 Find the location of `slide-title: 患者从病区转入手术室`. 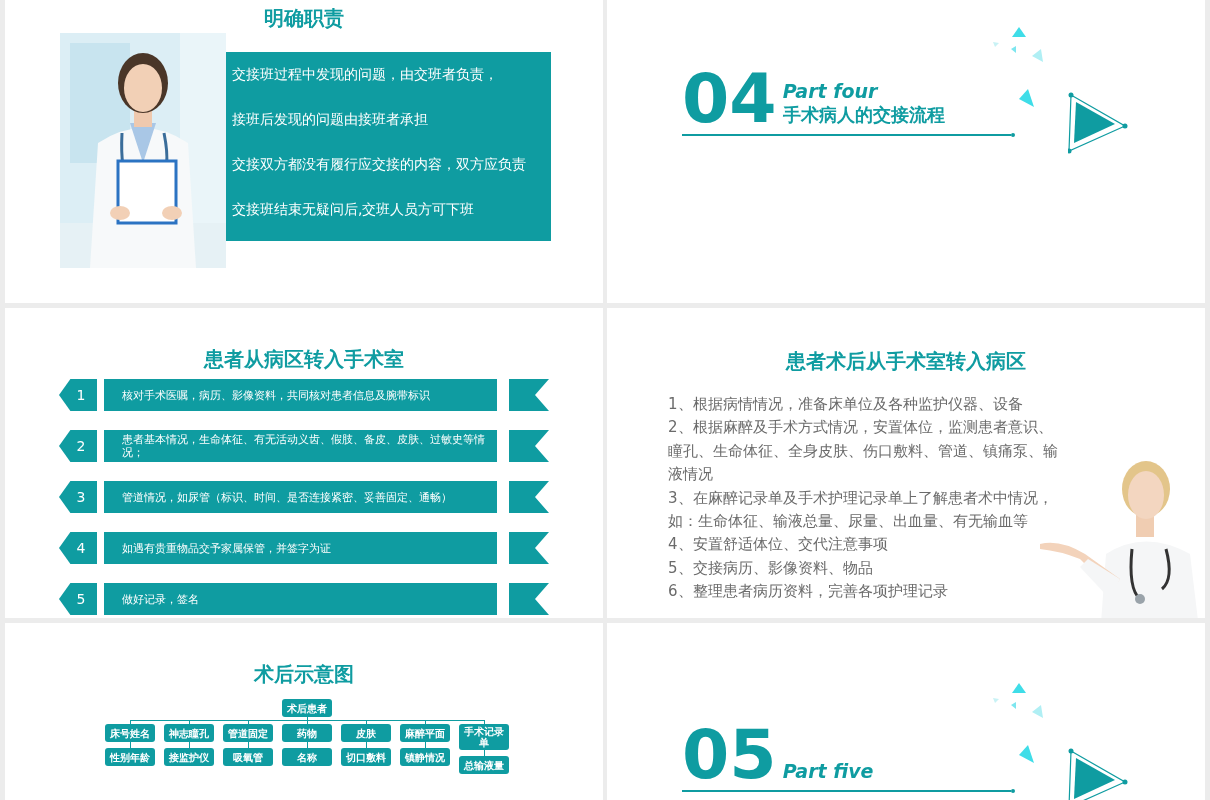

slide-title: 患者从病区转入手术室 is located at coordinates (304, 359).